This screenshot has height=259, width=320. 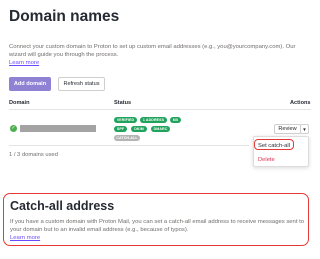 I want to click on caret-down-icon: ▼, so click(x=304, y=129).